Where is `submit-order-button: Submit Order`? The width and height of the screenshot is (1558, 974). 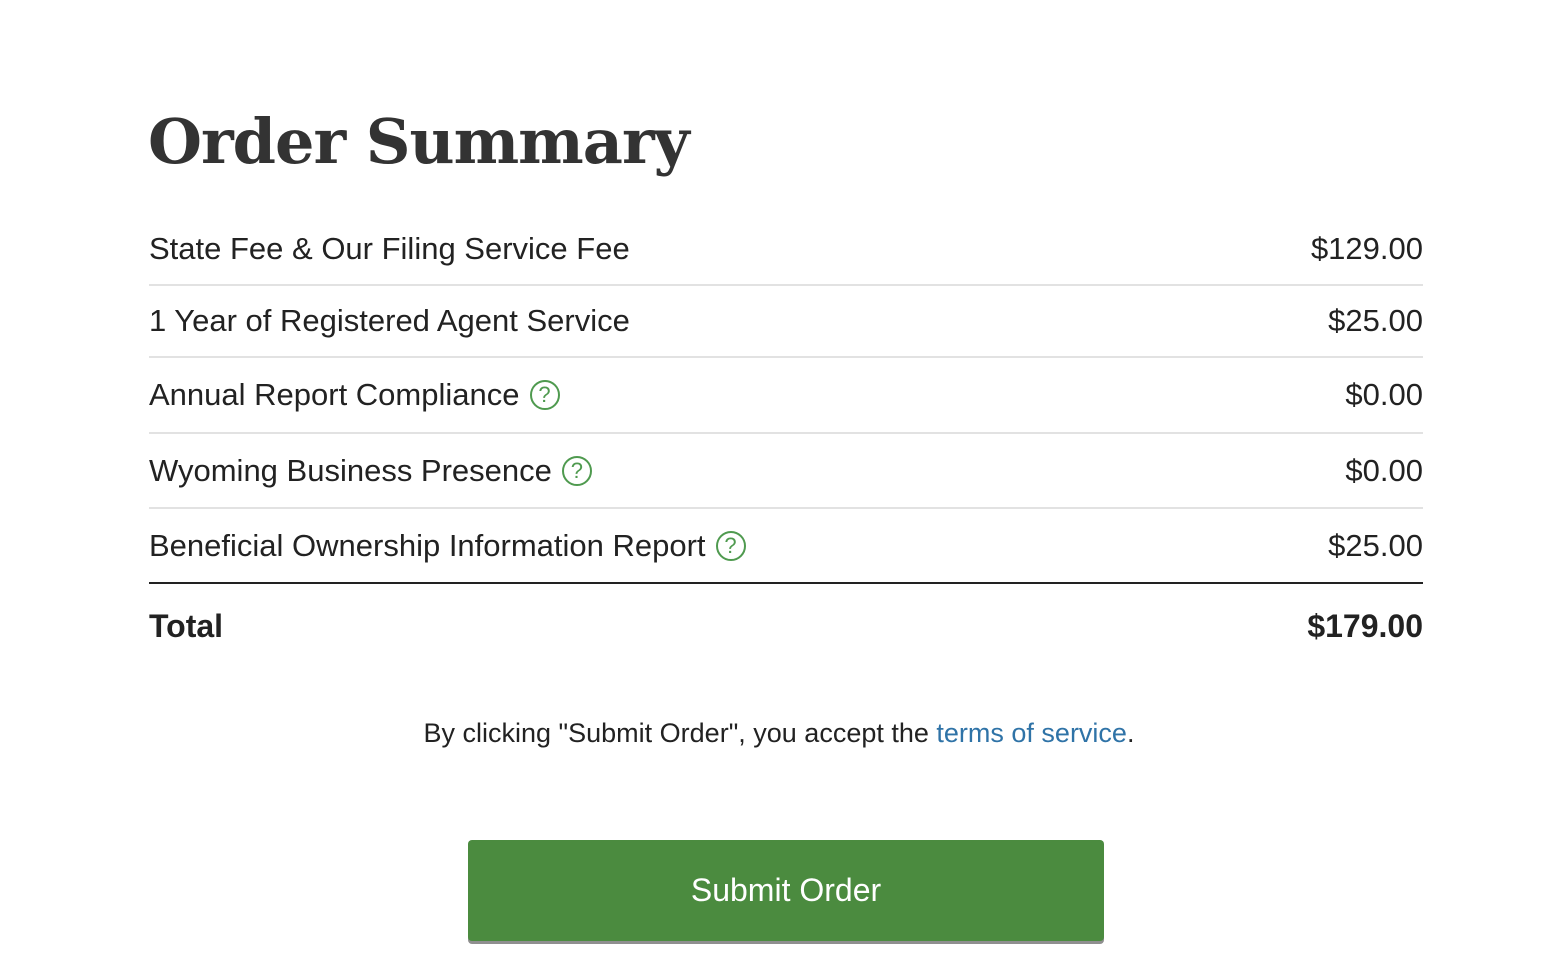
submit-order-button: Submit Order is located at coordinates (786, 890).